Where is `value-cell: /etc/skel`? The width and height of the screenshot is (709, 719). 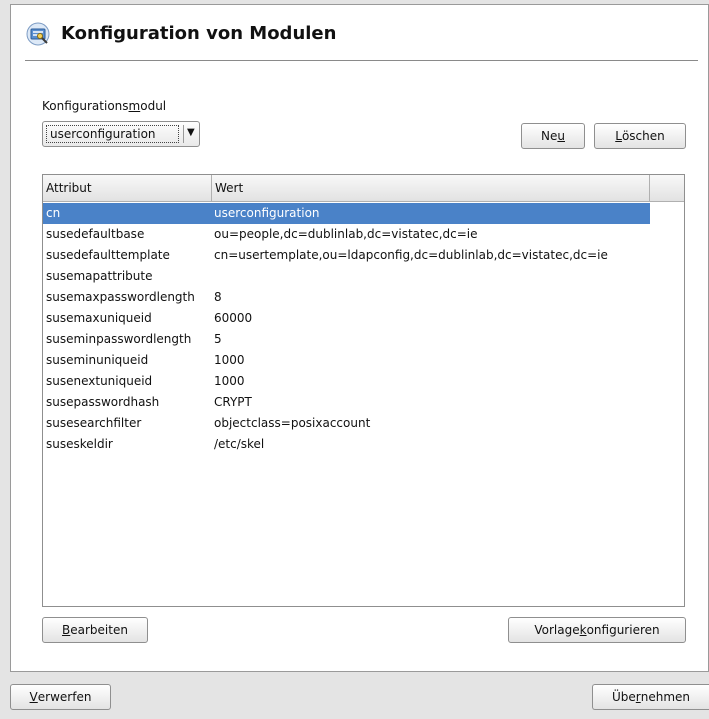
value-cell: /etc/skel is located at coordinates (239, 444).